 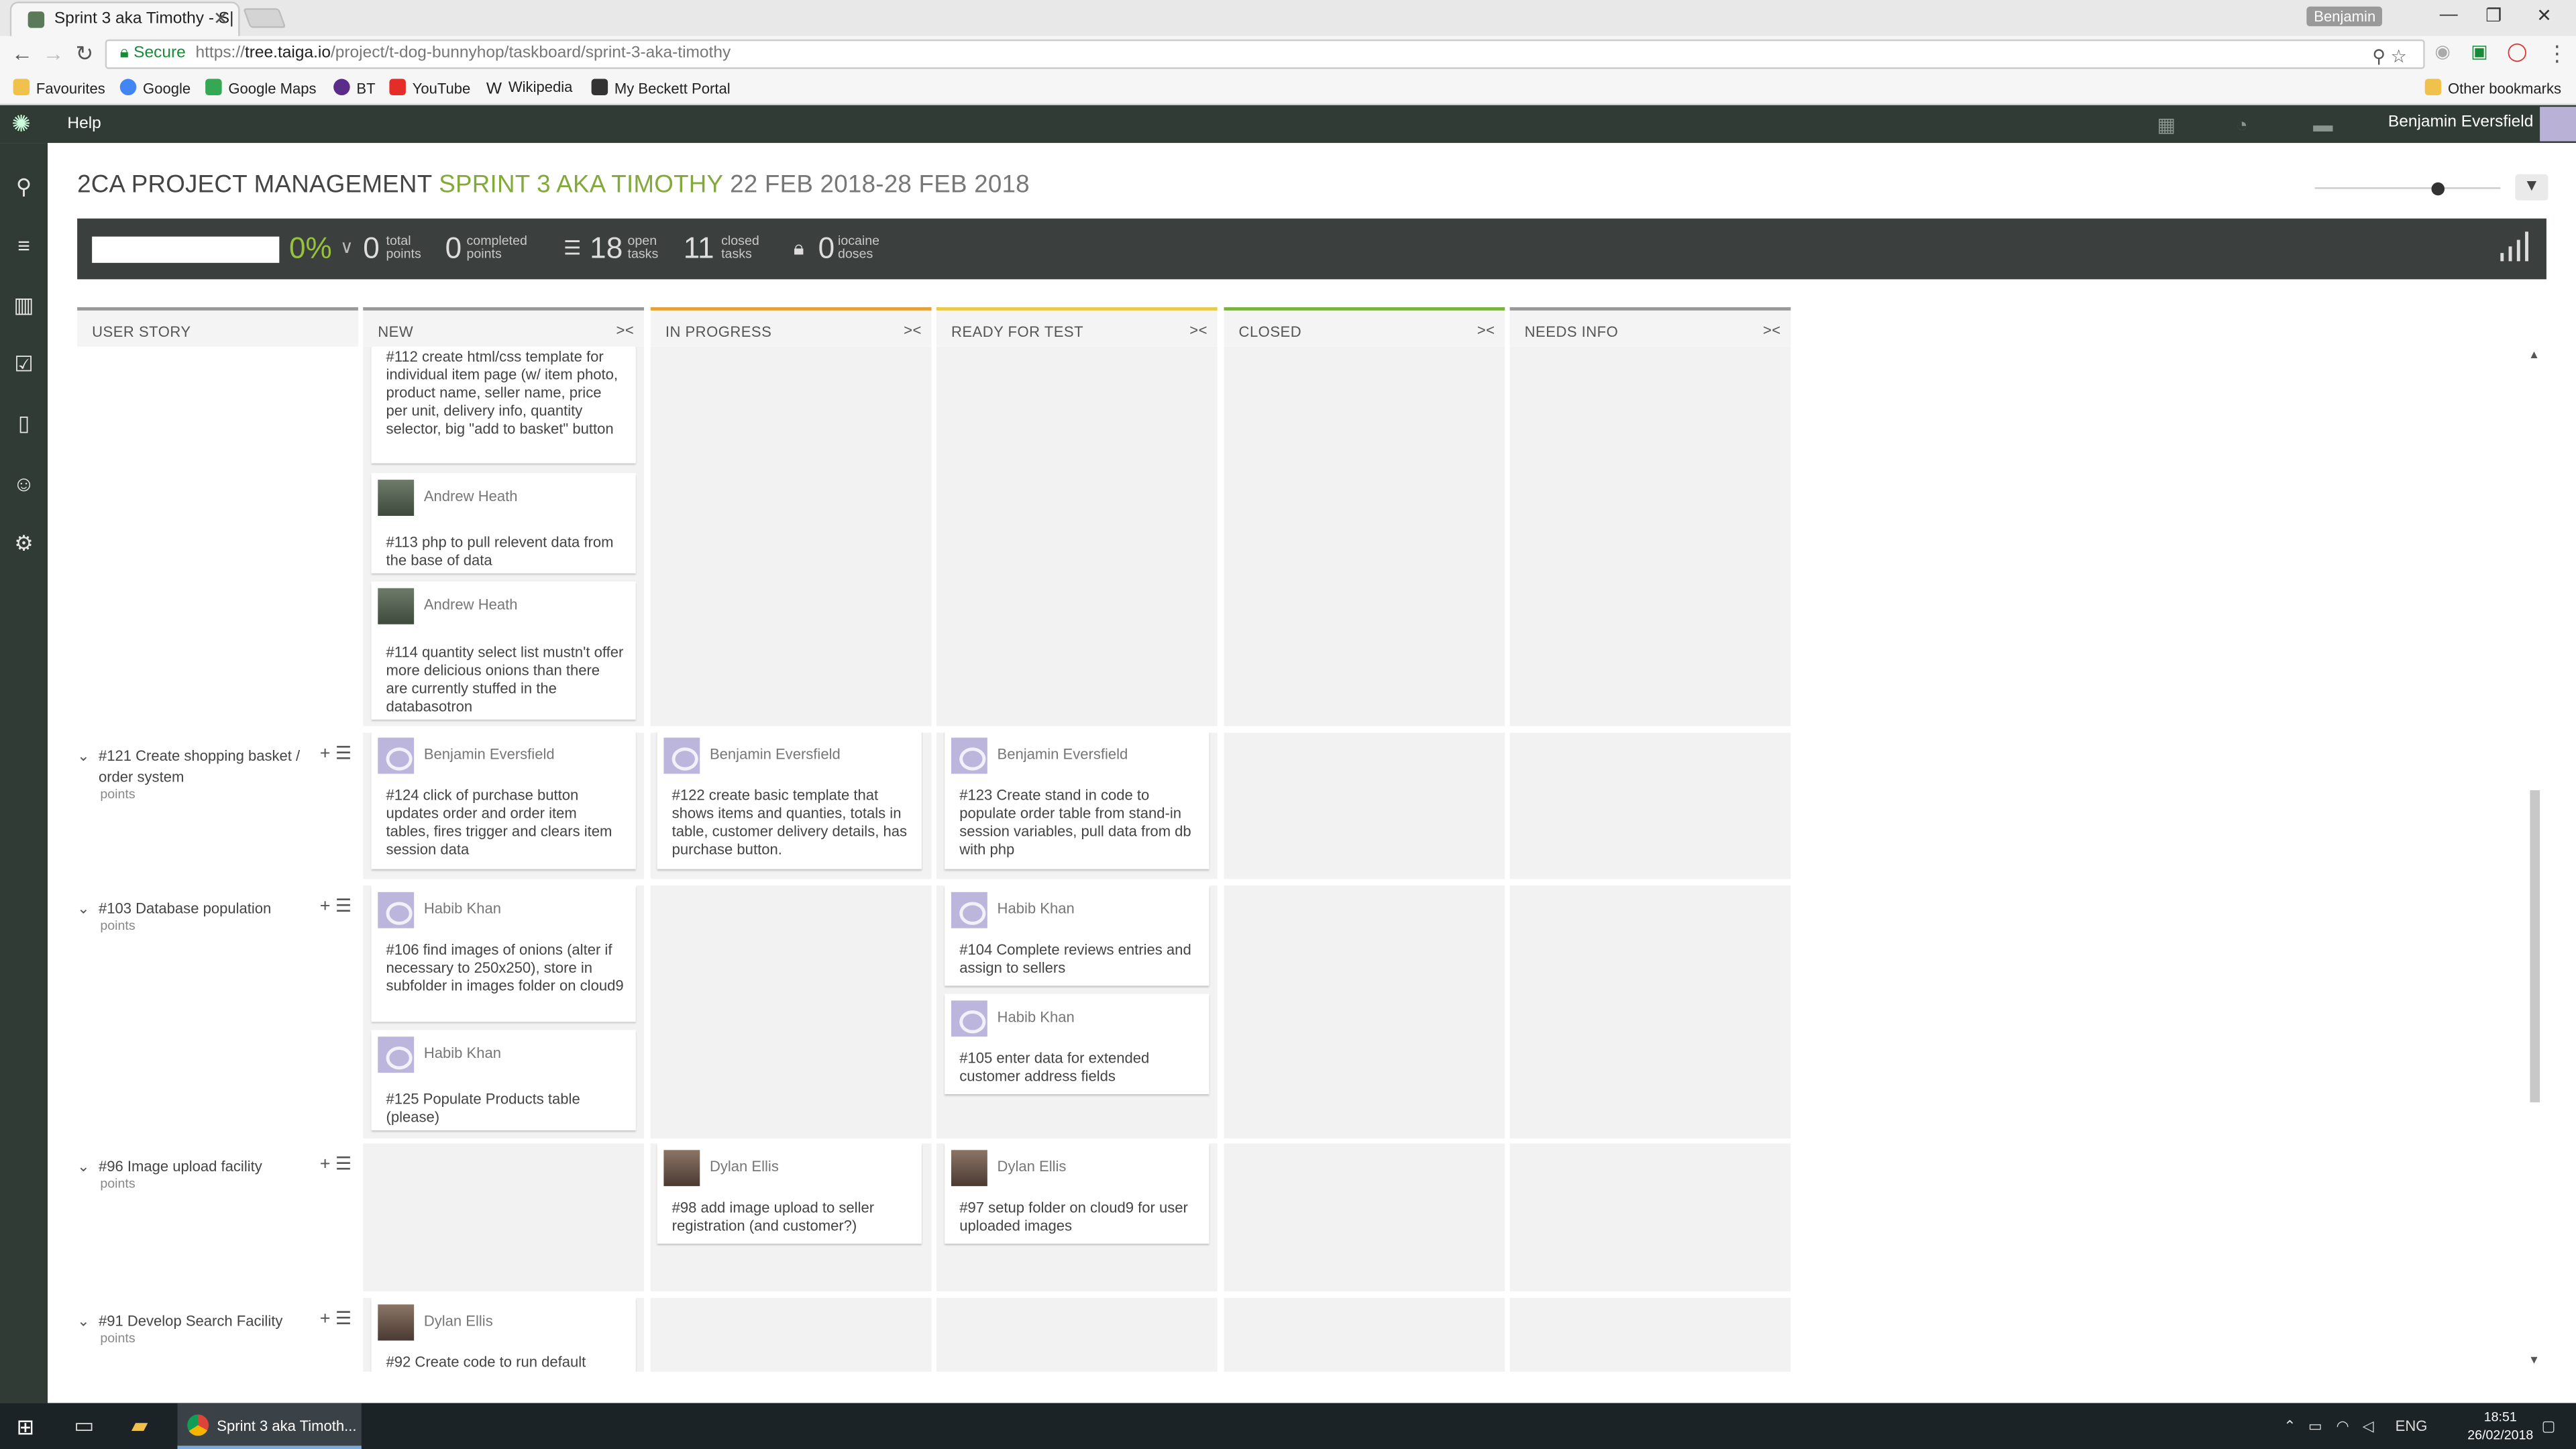 I want to click on user-avatar, so click(x=2558, y=124).